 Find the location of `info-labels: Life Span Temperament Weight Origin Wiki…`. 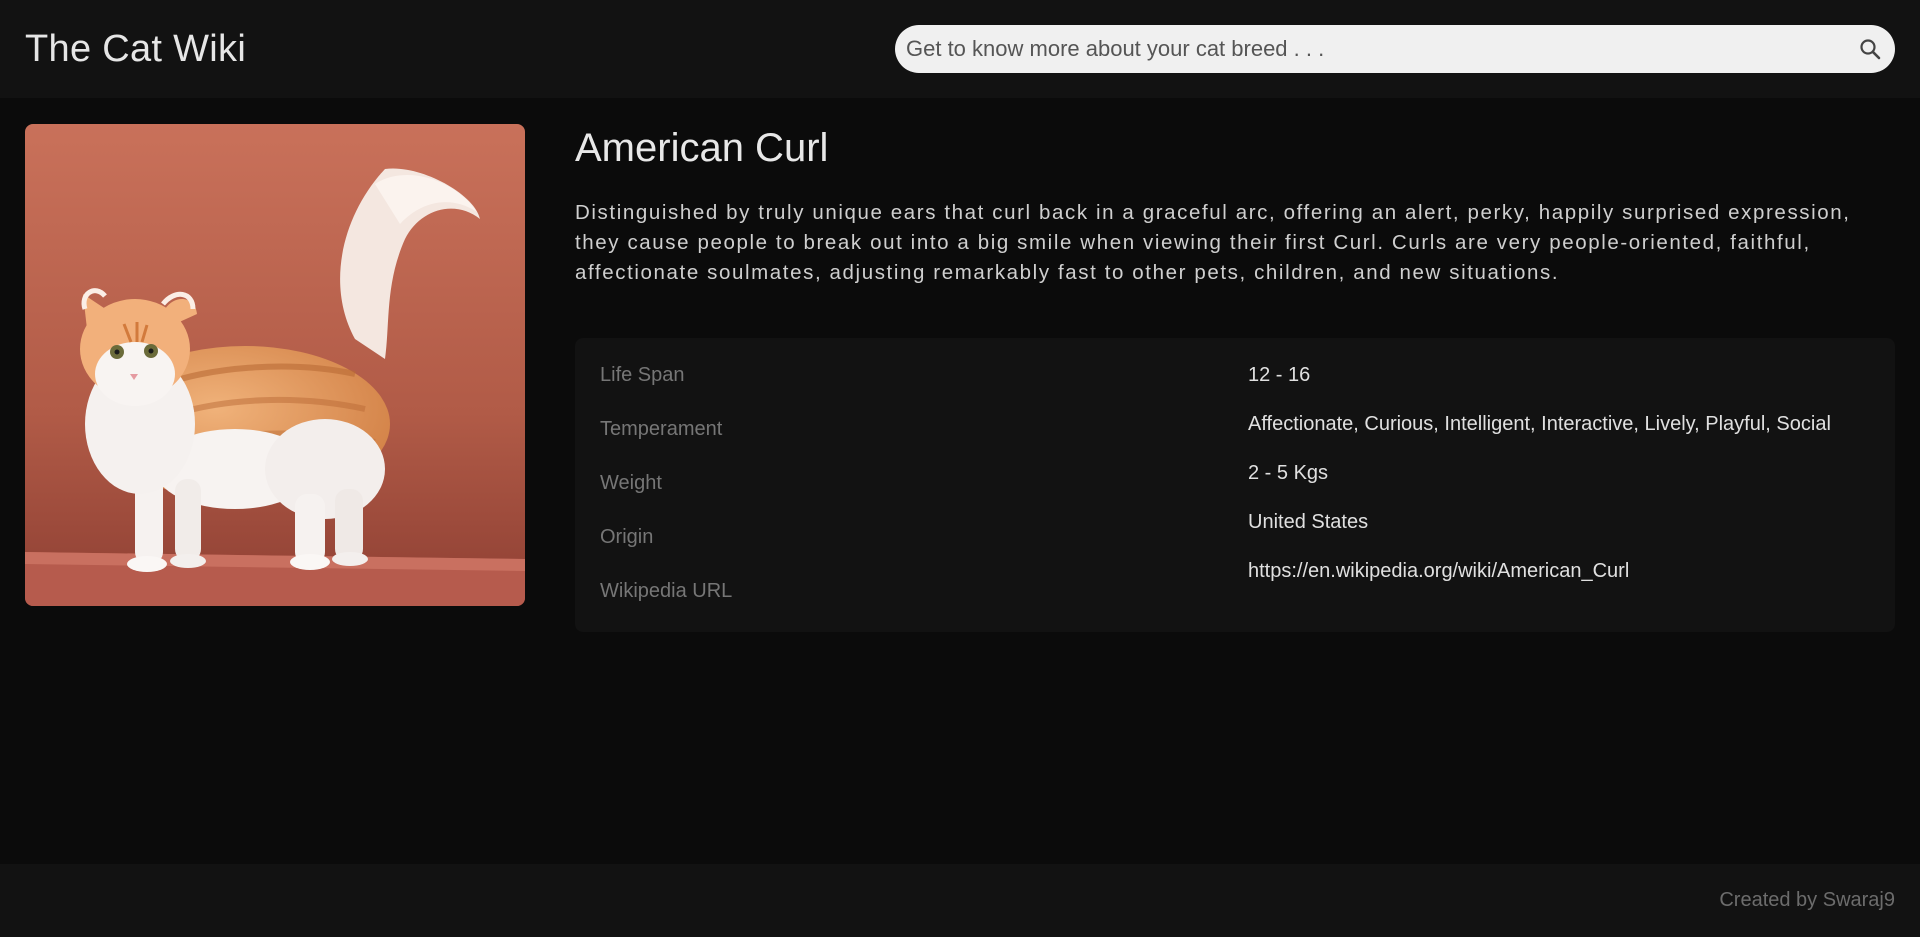

info-labels: Life Span Temperament Weight Origin Wiki… is located at coordinates (924, 497).